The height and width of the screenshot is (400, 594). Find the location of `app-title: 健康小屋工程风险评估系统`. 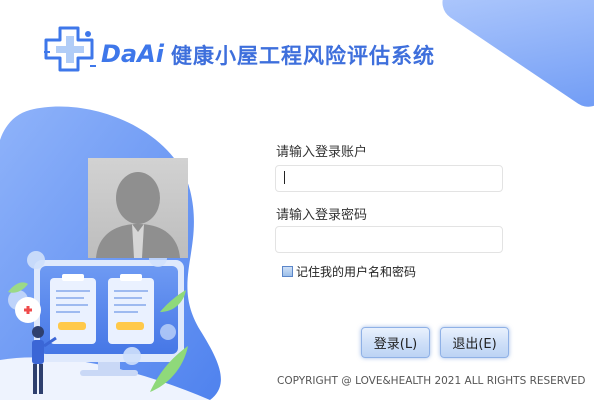

app-title: 健康小屋工程风险评估系统 is located at coordinates (303, 56).